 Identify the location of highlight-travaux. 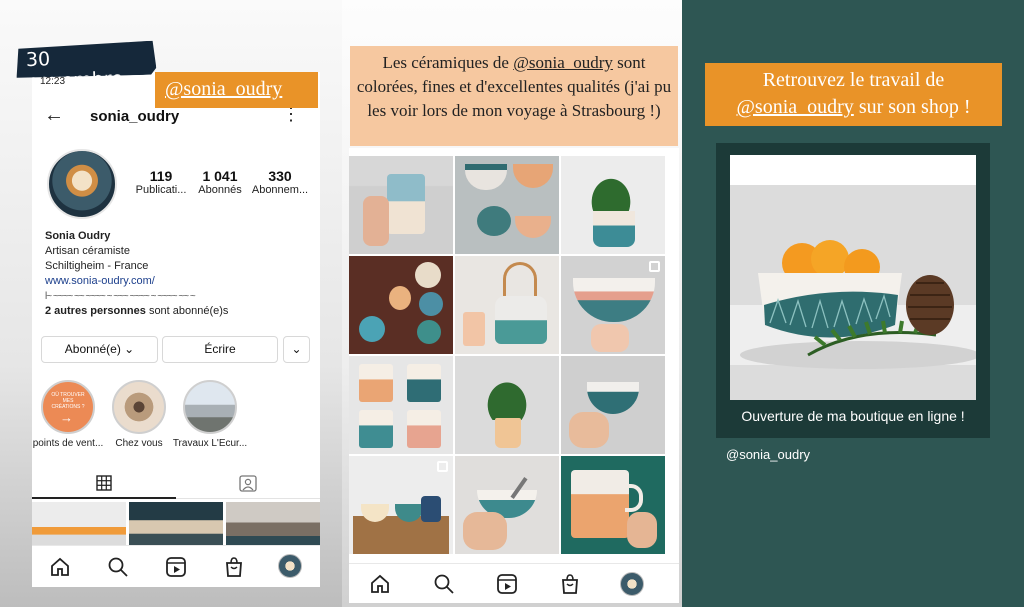
(210, 407).